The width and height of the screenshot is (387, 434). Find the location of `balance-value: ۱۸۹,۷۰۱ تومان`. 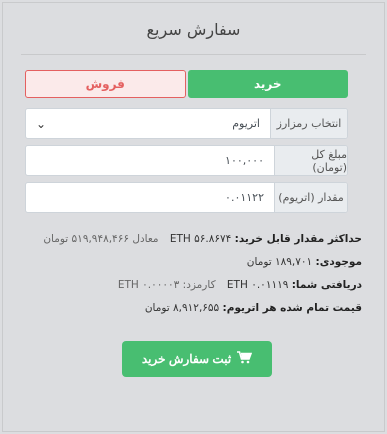

balance-value: ۱۸۹,۷۰۱ تومان is located at coordinates (279, 262).